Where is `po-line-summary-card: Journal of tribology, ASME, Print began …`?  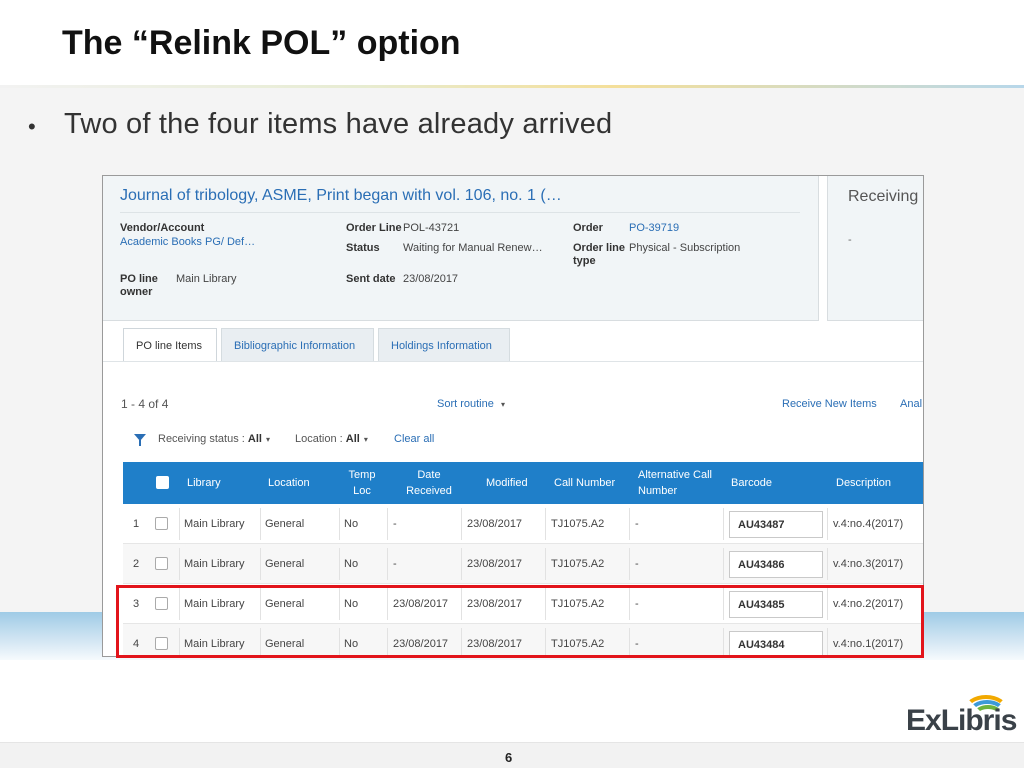
po-line-summary-card: Journal of tribology, ASME, Print began … is located at coordinates (461, 248).